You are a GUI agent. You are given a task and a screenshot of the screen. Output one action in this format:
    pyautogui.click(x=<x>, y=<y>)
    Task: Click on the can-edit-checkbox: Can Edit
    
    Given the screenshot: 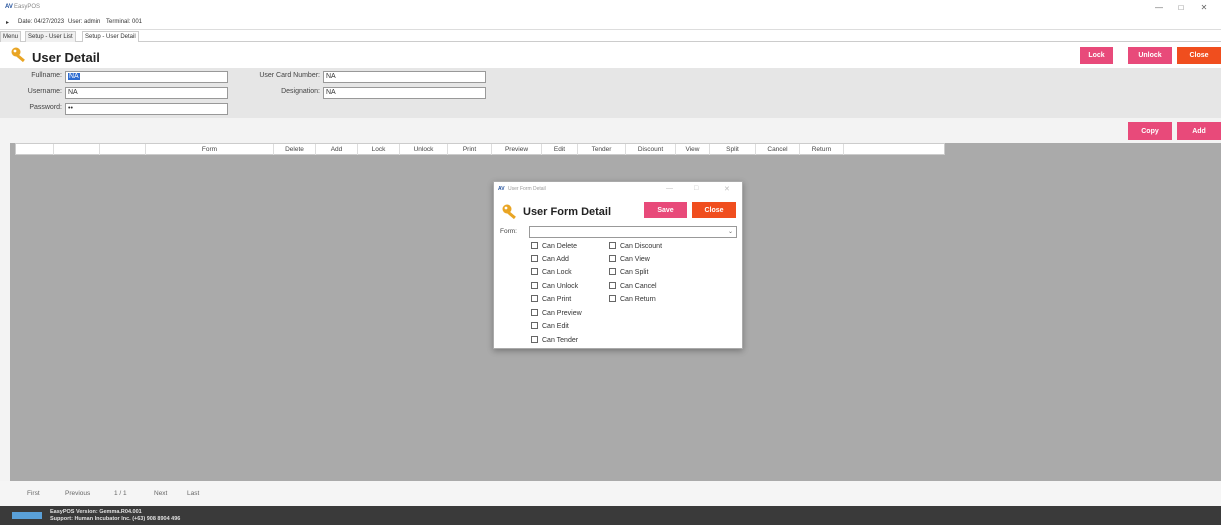 What is the action you would take?
    pyautogui.click(x=550, y=326)
    